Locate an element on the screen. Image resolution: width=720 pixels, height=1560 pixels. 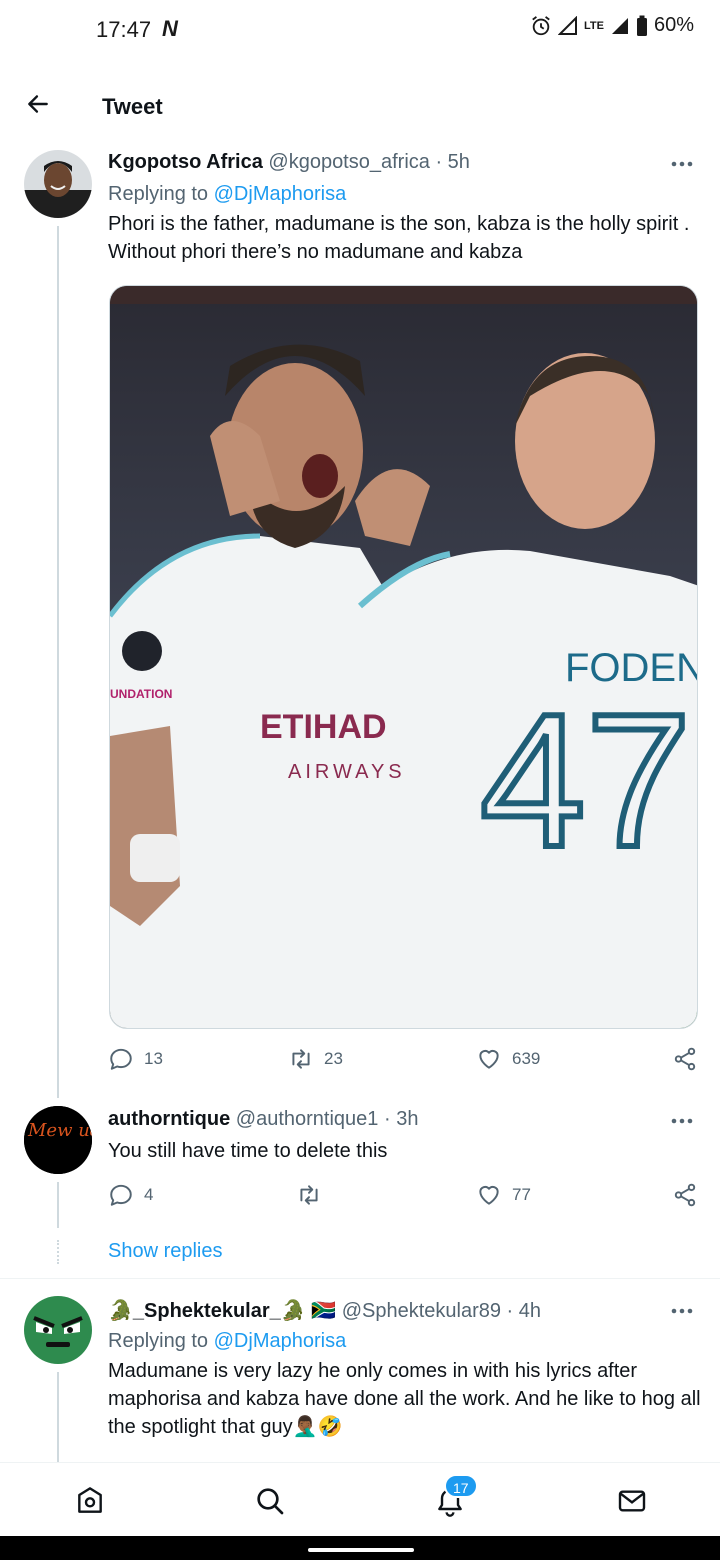
signal-icon is located at coordinates (567, 25).